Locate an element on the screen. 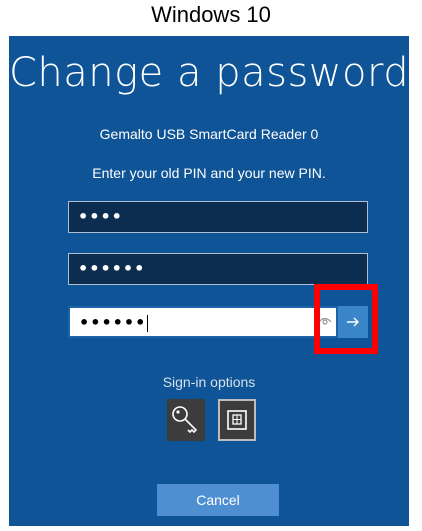 The height and width of the screenshot is (531, 422). instruction-text: Enter your old PIN and your new PIN. is located at coordinates (209, 173).